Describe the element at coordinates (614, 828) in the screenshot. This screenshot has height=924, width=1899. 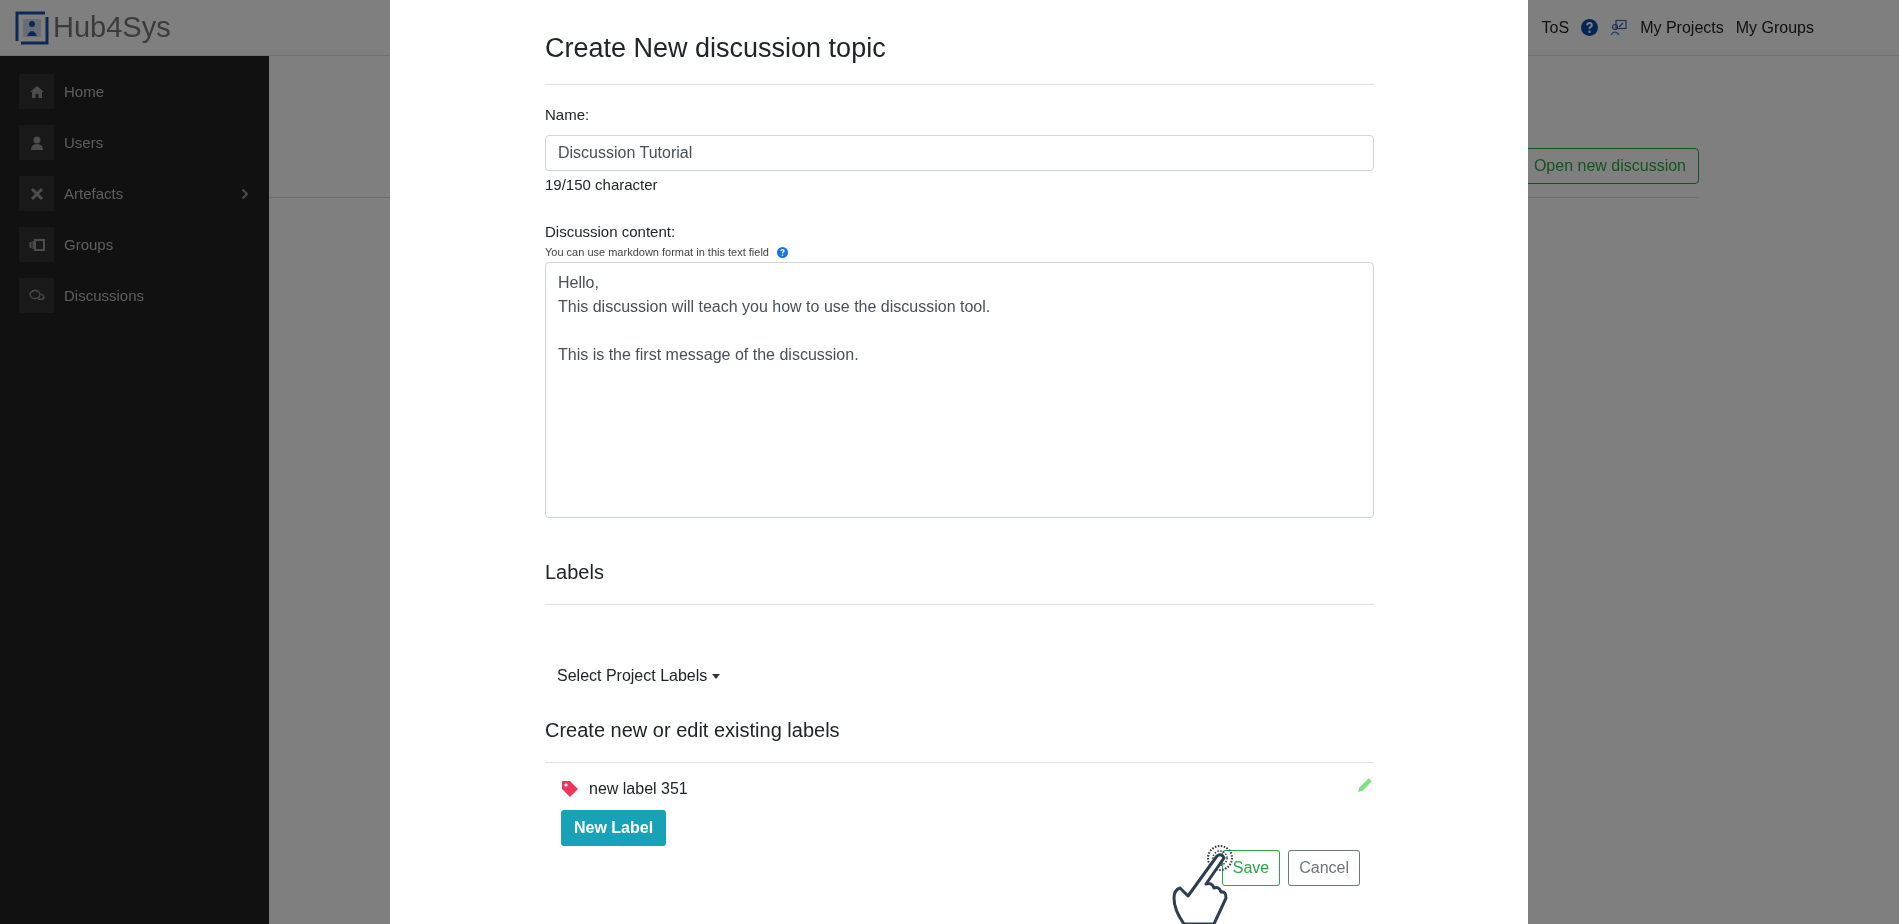
I see `new-label-button: New Label` at that location.